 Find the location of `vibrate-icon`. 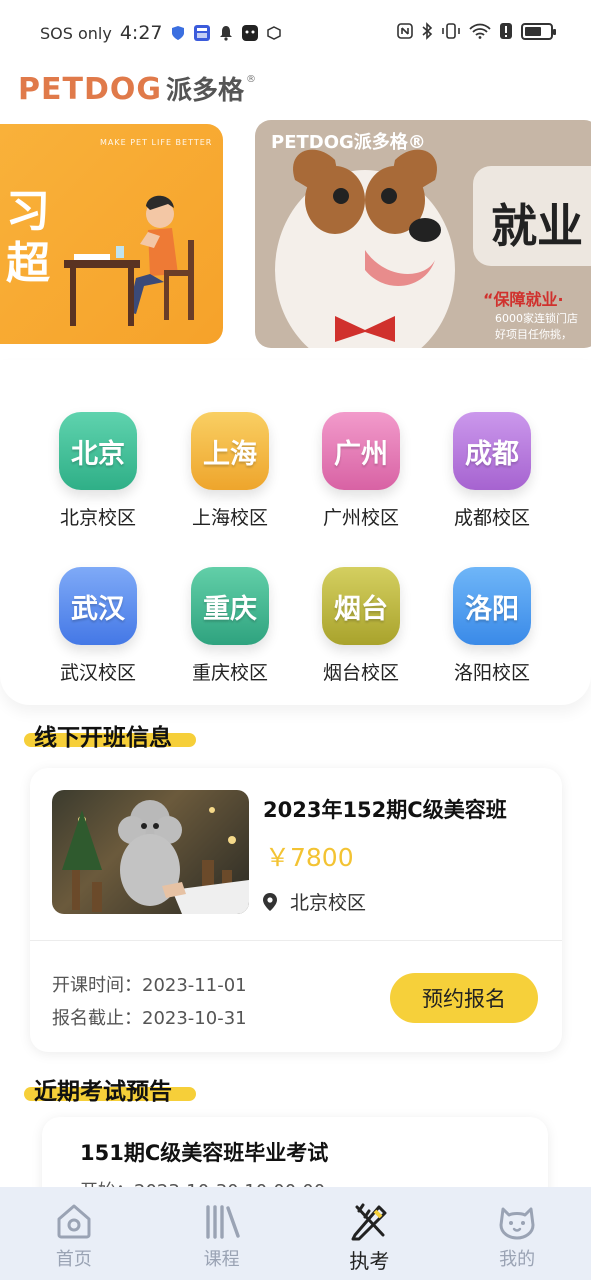

vibrate-icon is located at coordinates (451, 31).